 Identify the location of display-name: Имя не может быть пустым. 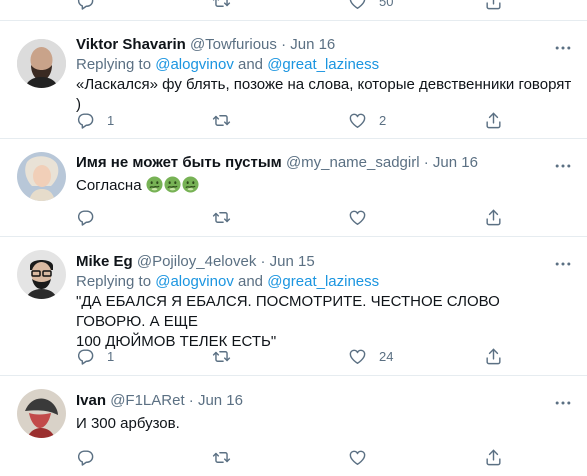
(179, 162).